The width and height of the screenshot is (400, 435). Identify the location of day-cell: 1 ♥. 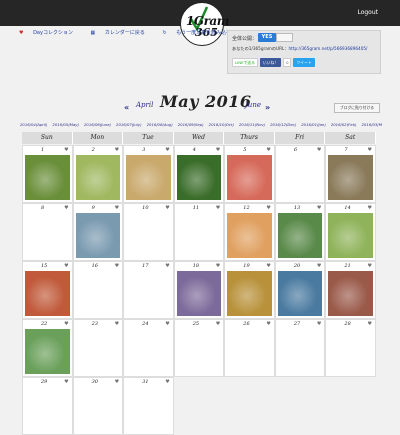
(47, 174).